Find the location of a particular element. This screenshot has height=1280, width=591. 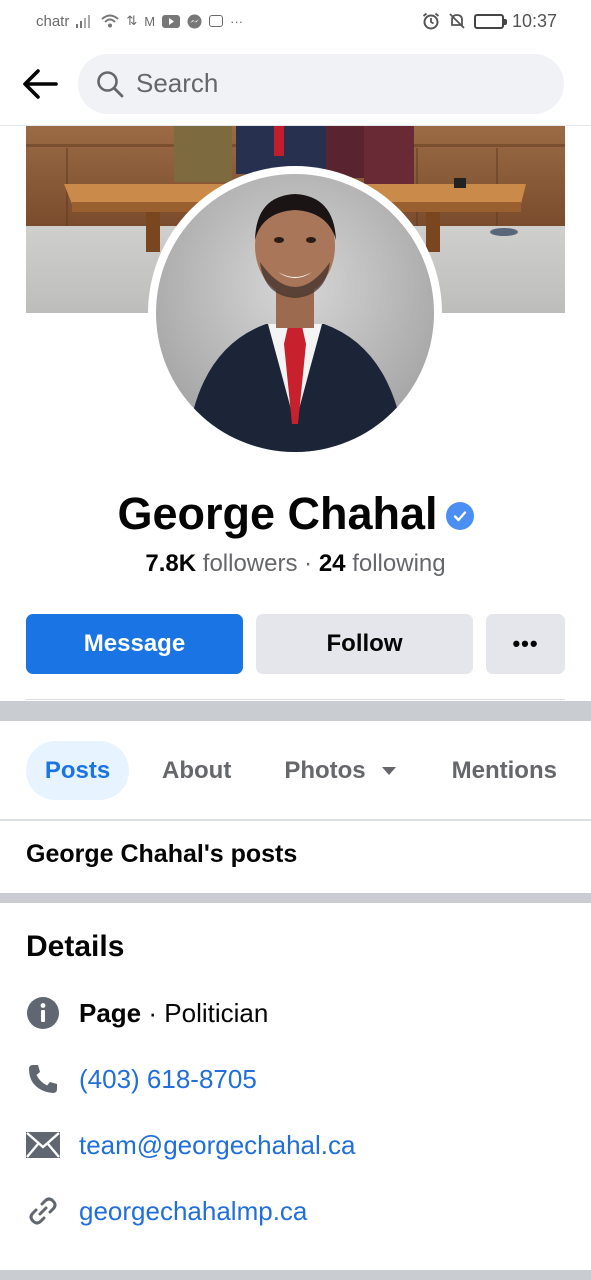

status-right: 10:37 is located at coordinates (489, 21).